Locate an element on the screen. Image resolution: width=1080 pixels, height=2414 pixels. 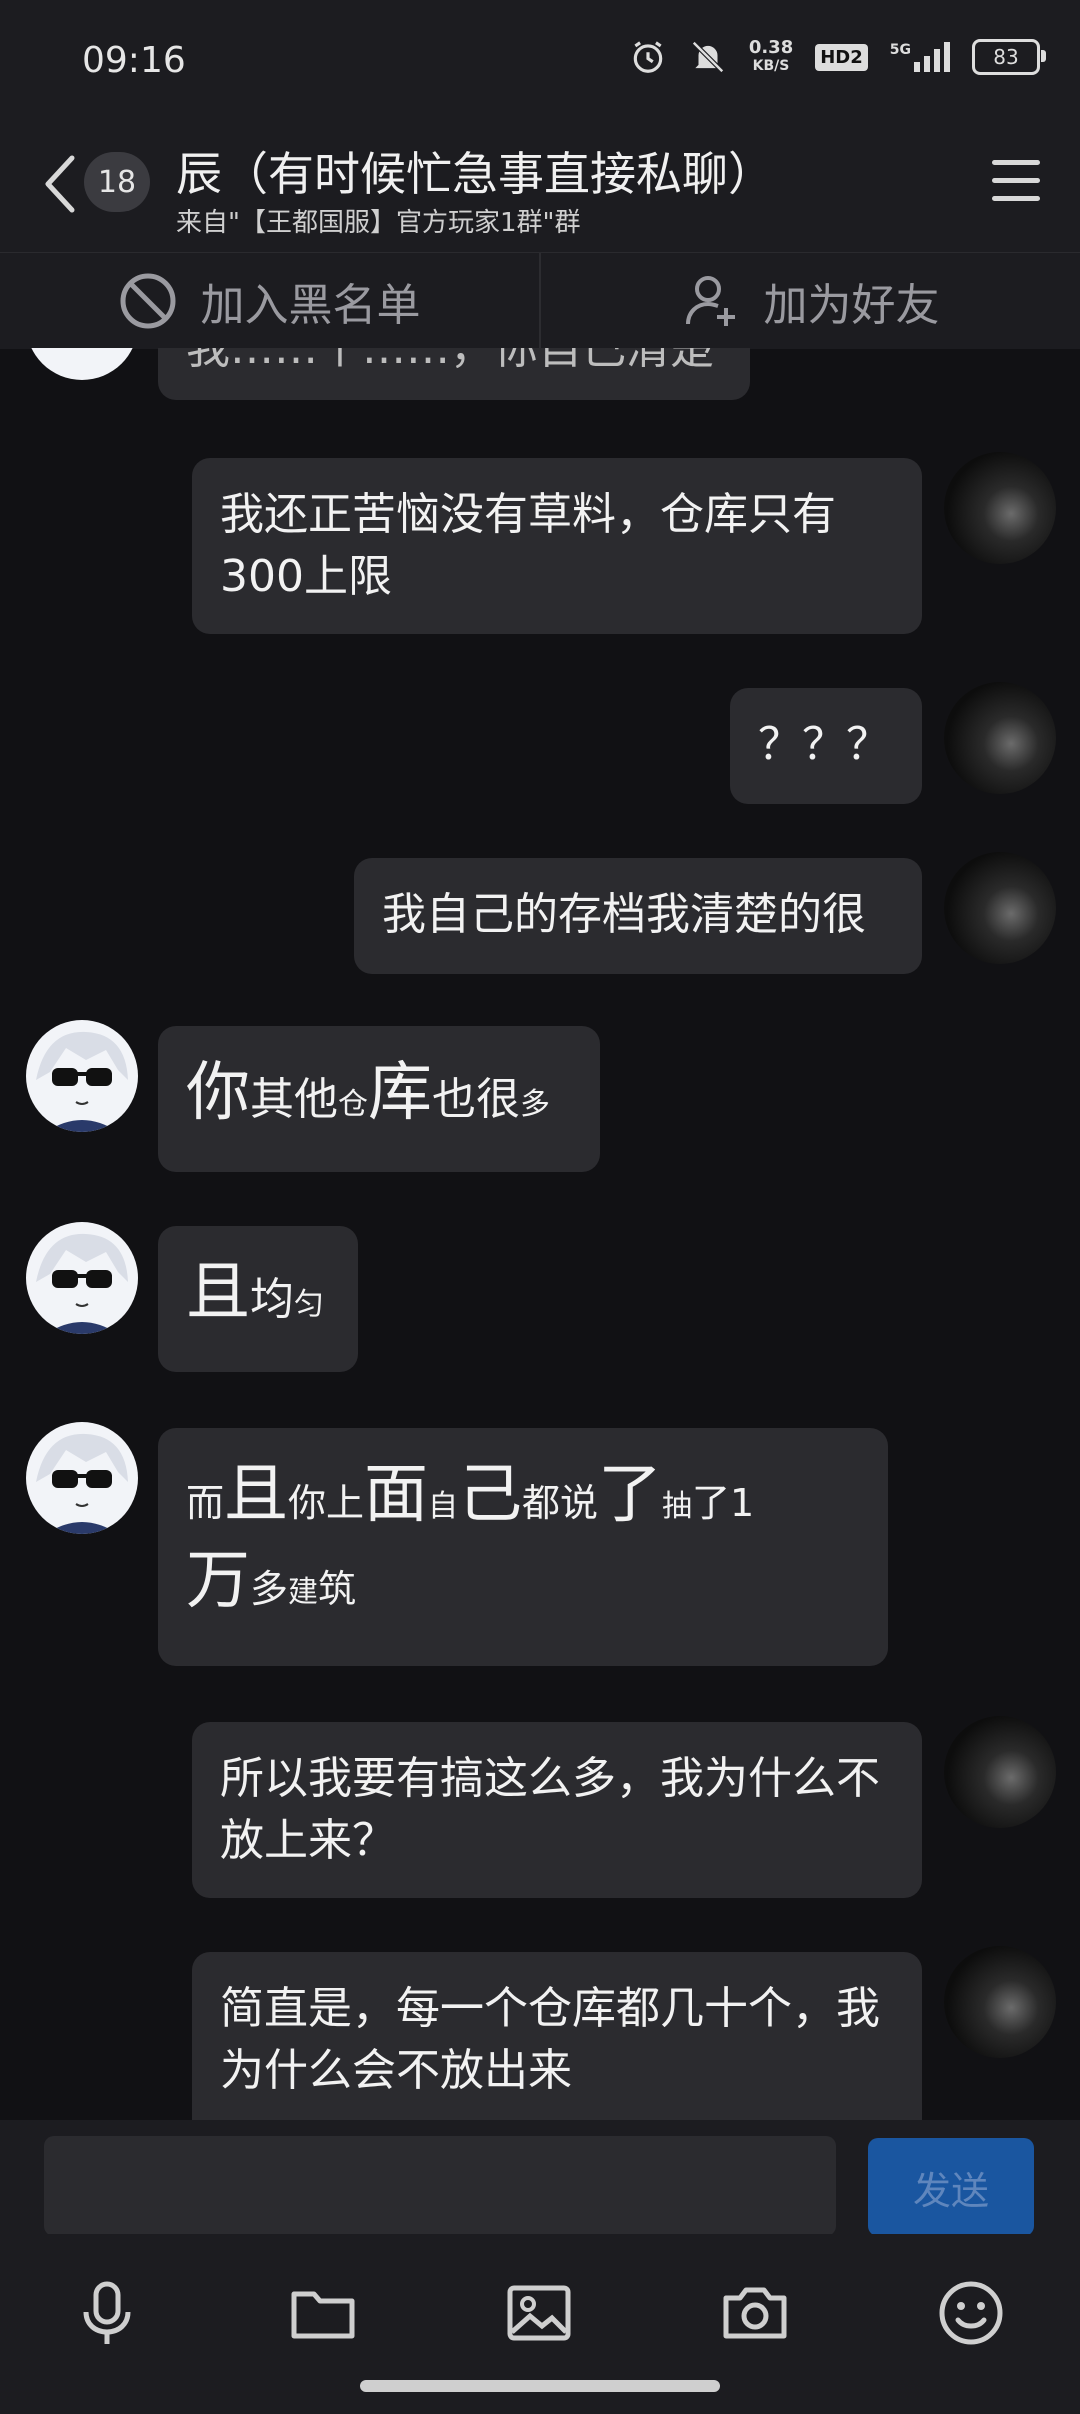
folder-icon is located at coordinates (323, 2313).